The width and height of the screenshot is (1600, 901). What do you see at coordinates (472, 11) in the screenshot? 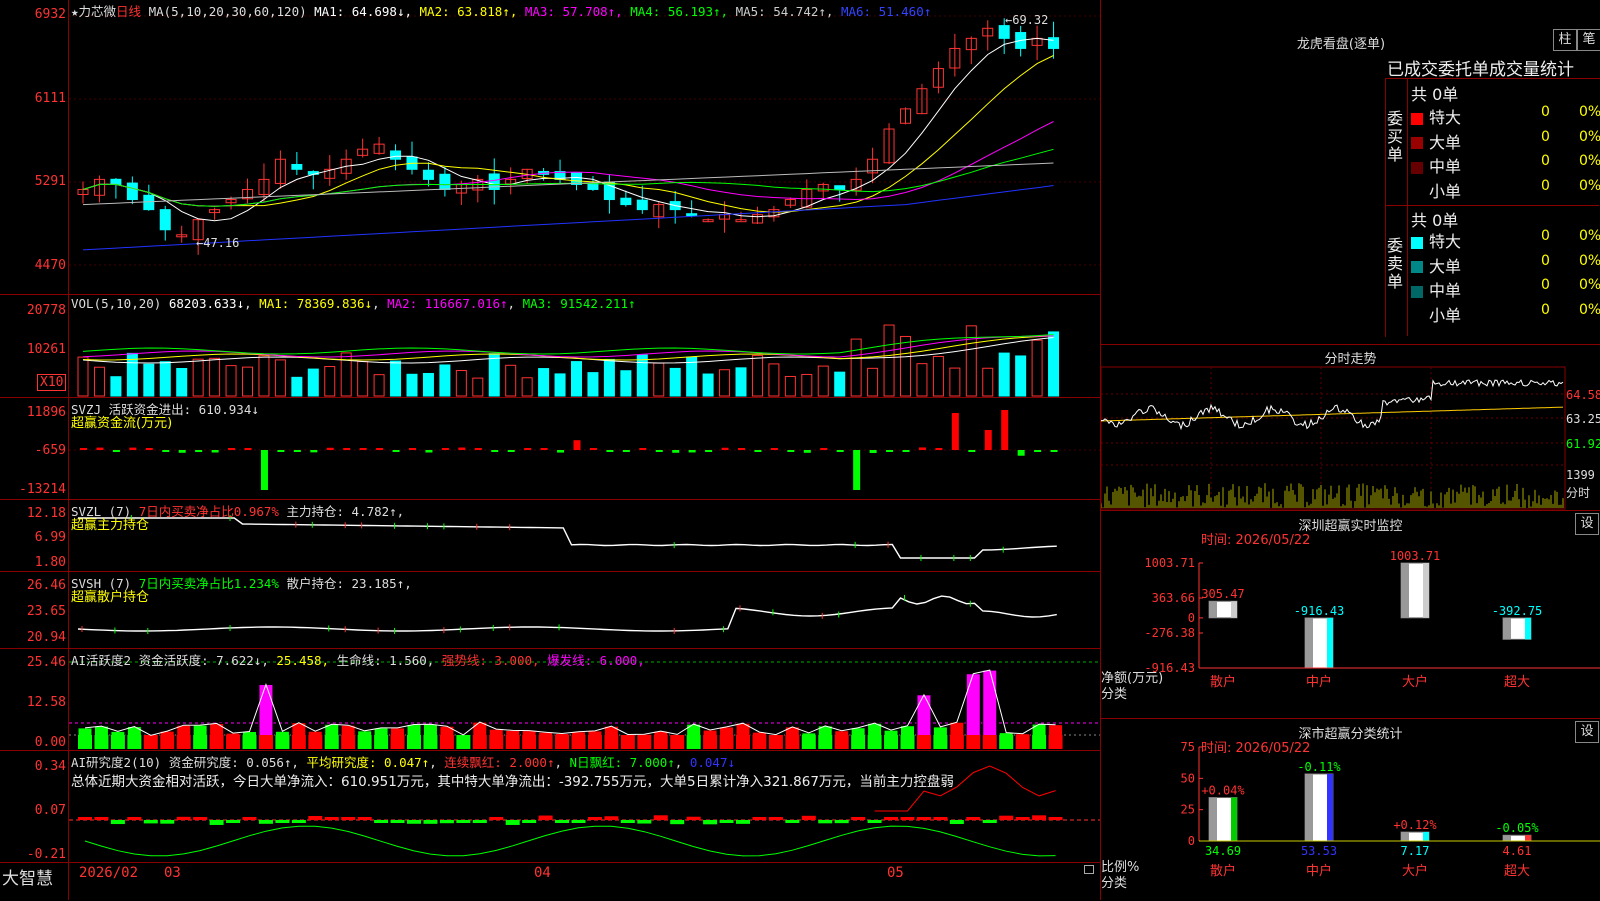
I see `ma-label: MA2: 63.818↑,` at bounding box center [472, 11].